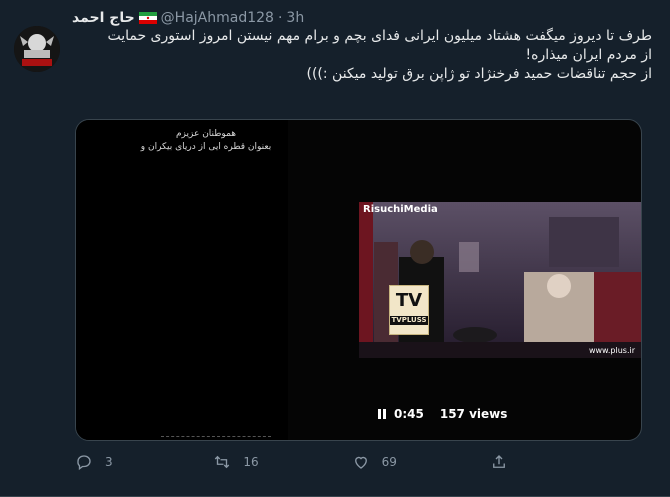 The image size is (670, 497). I want to click on video-frame: RisuchiMedia TV TVPLUSS www.plus.ir, so click(500, 280).